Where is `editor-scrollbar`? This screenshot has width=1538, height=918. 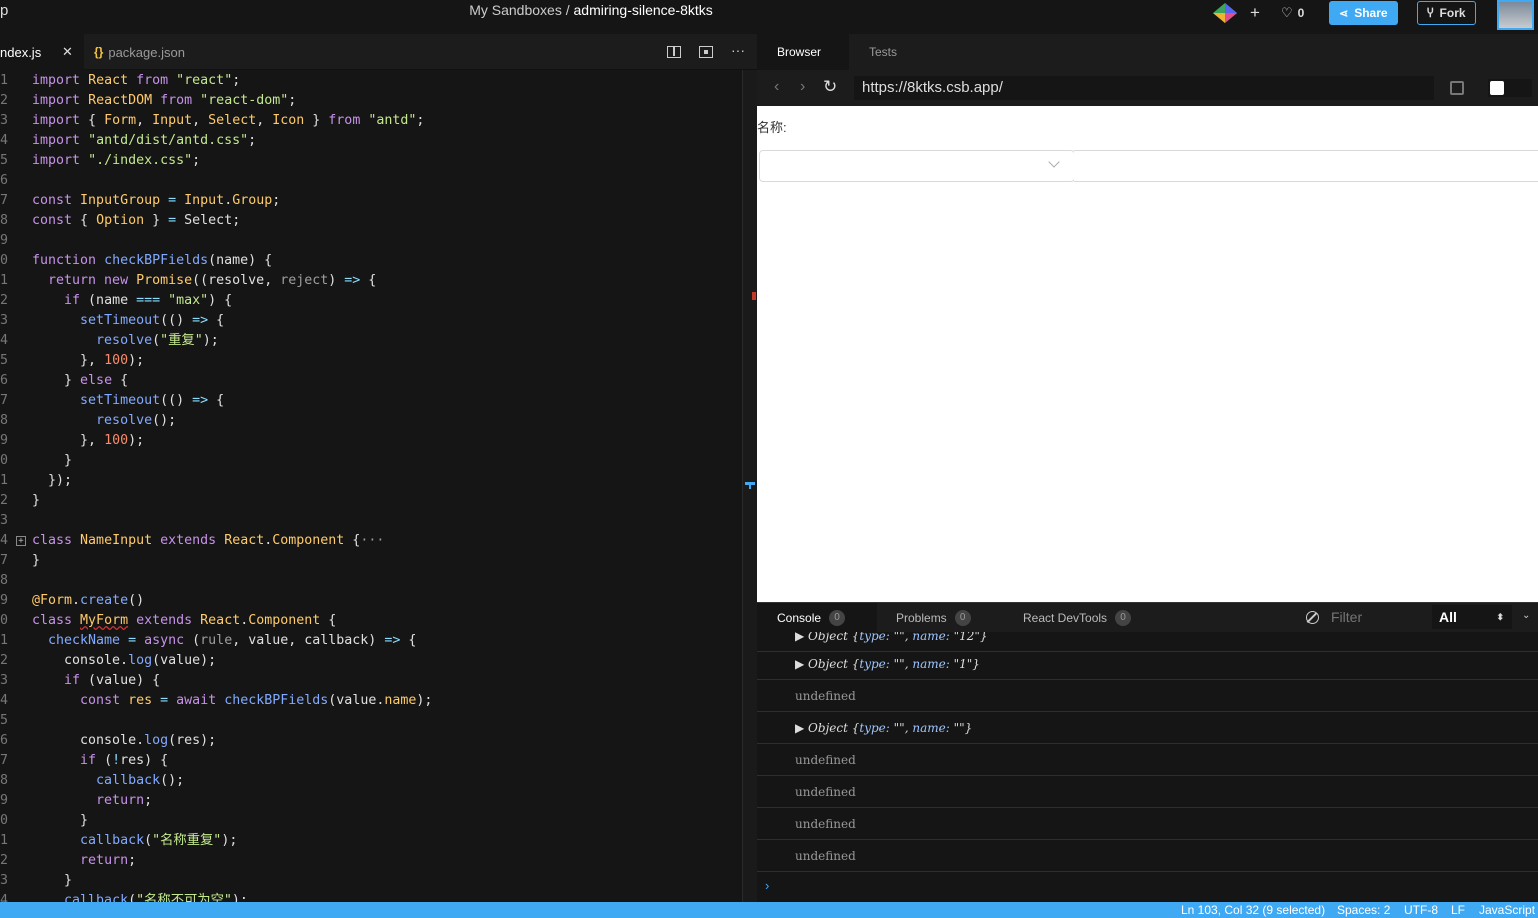 editor-scrollbar is located at coordinates (749, 486).